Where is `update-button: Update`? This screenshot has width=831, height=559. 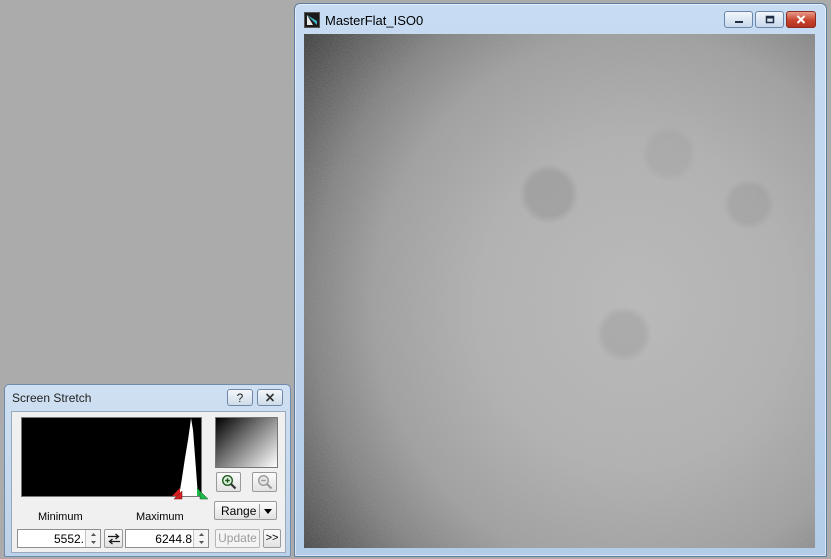
update-button: Update is located at coordinates (237, 538).